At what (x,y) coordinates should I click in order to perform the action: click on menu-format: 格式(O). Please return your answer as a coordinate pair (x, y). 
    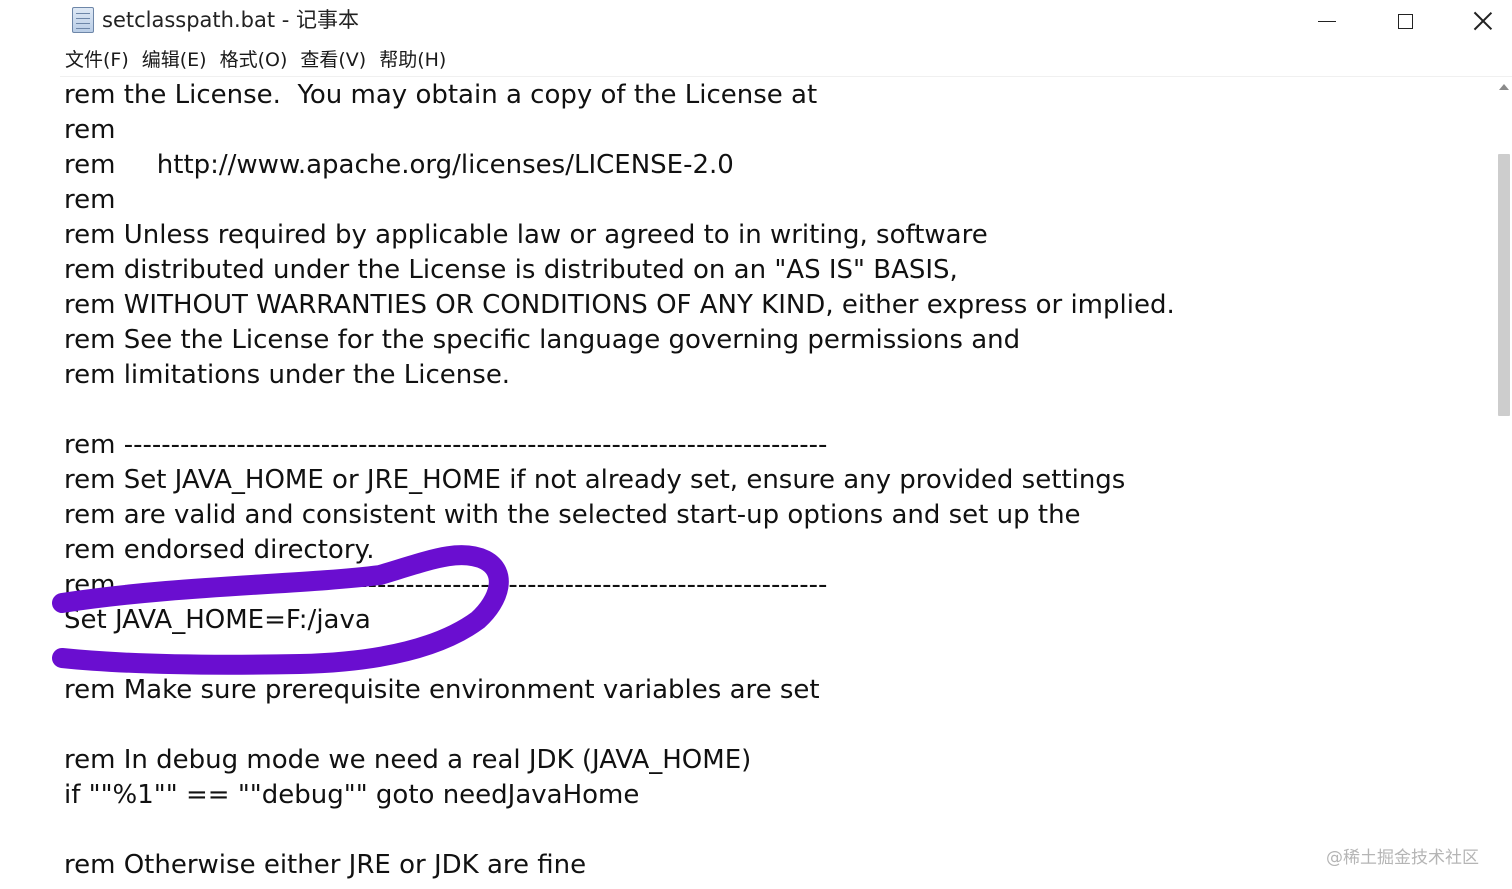
    Looking at the image, I should click on (254, 60).